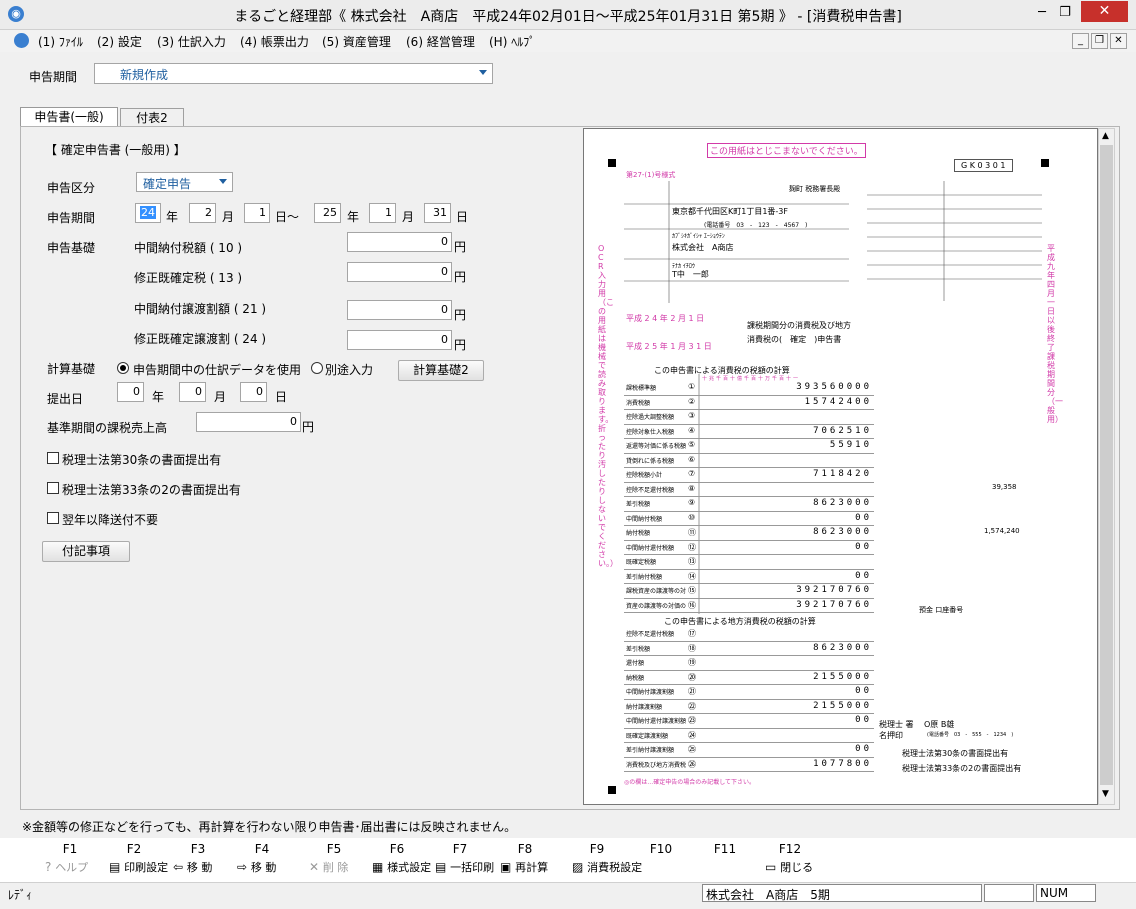 The height and width of the screenshot is (909, 1136). I want to click on form-row-number: ㉓, so click(692, 720).